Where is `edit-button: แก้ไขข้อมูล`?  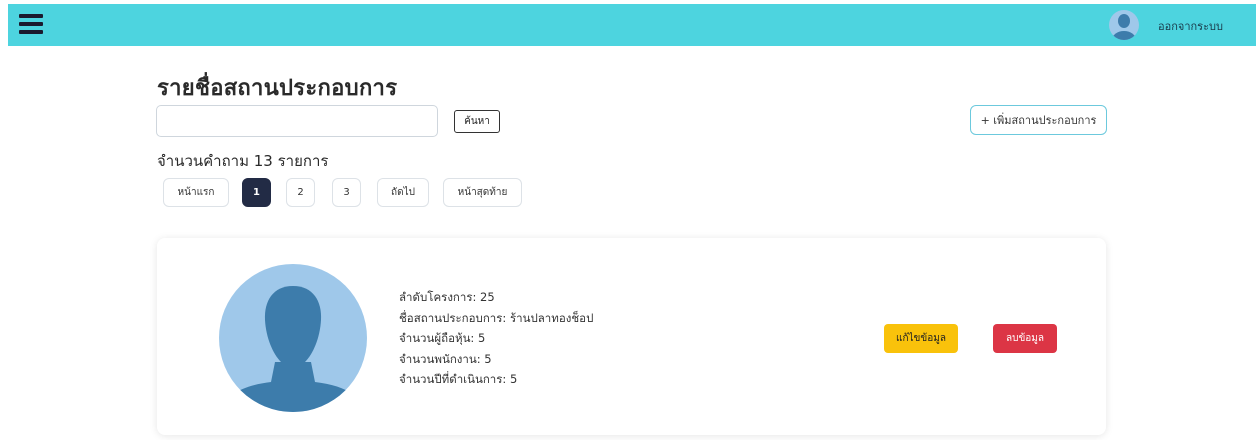
edit-button: แก้ไขข้อมูล is located at coordinates (921, 338).